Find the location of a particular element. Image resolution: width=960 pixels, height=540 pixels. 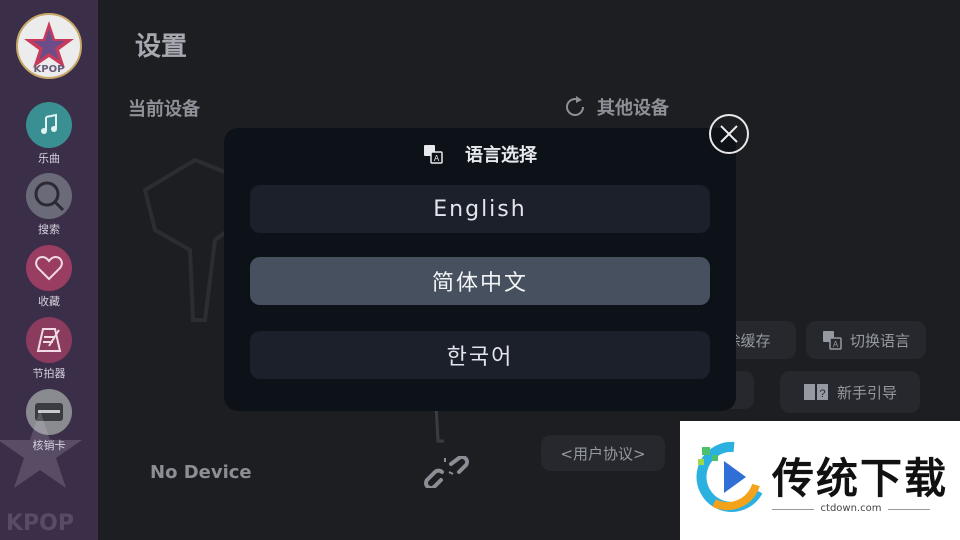

guide-label: 新手引导 is located at coordinates (866, 392).